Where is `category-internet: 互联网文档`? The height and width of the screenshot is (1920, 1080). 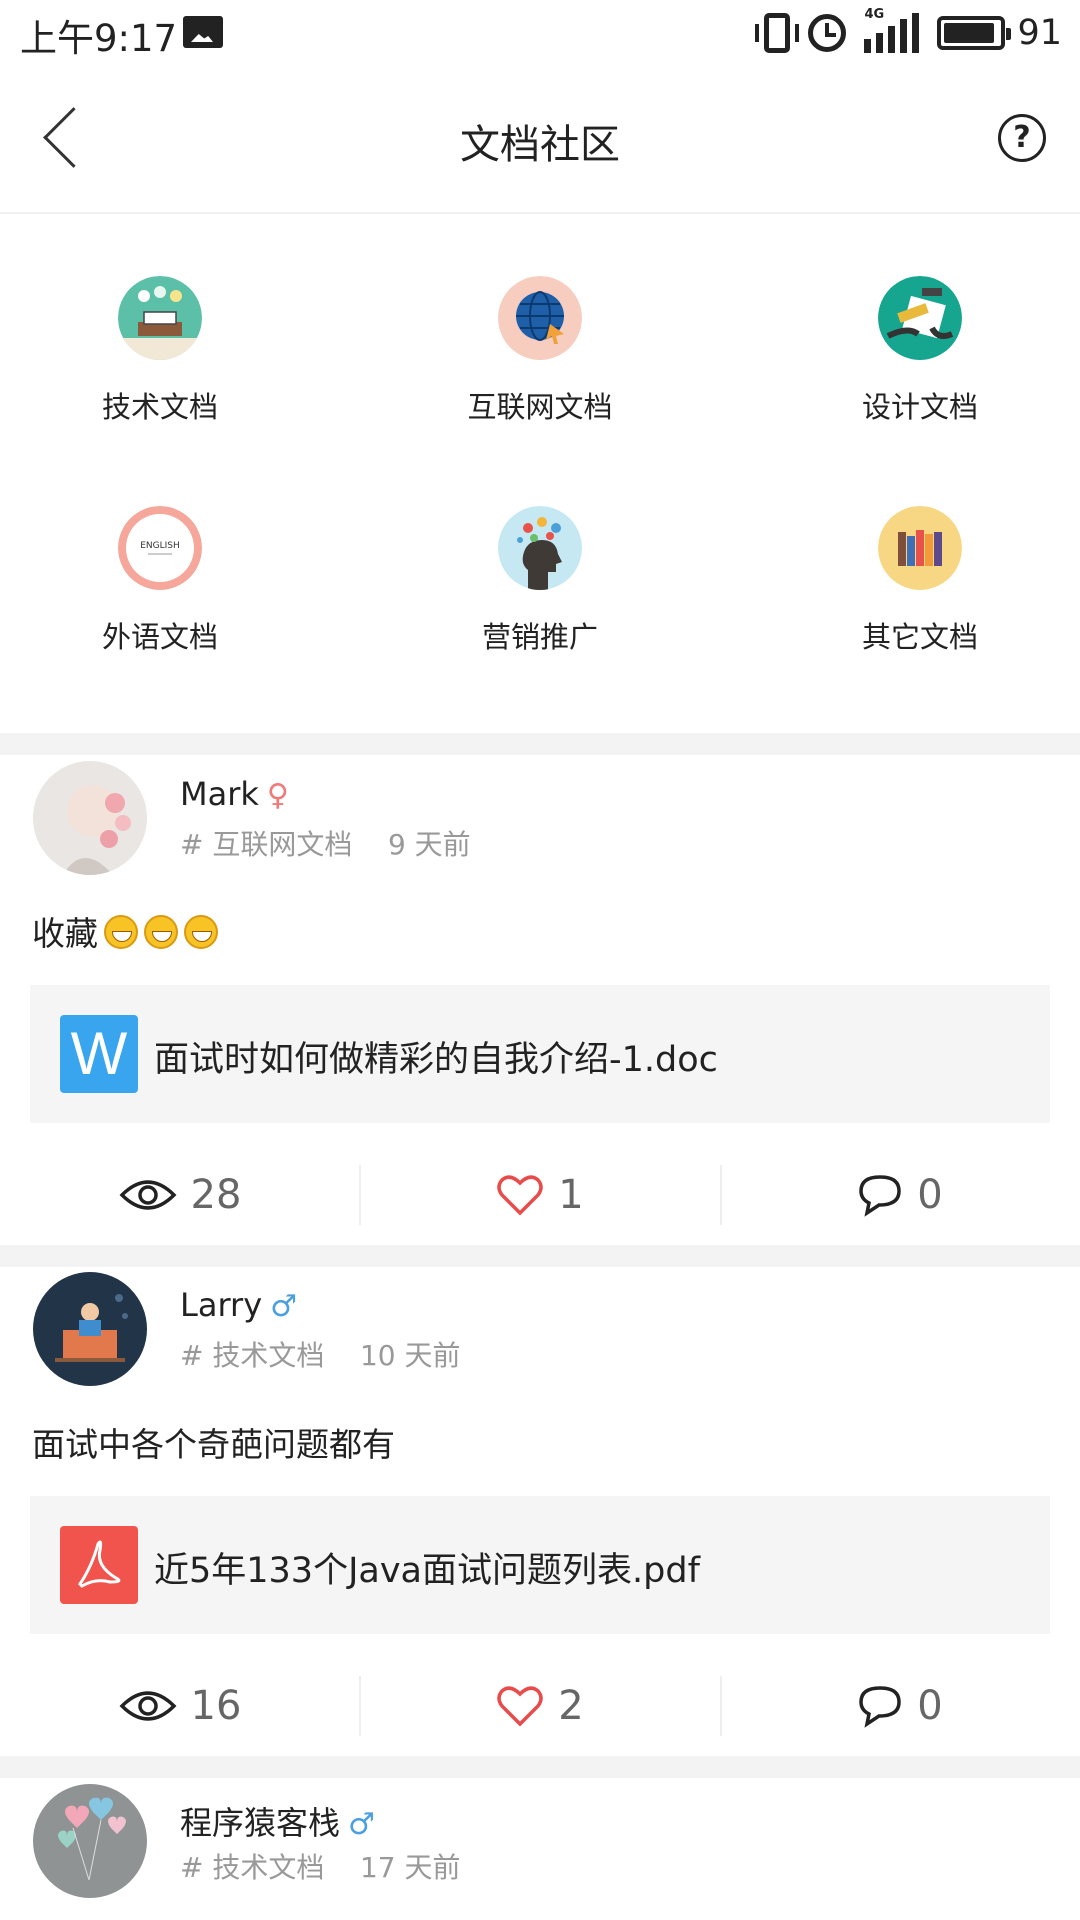 category-internet: 互联网文档 is located at coordinates (540, 351).